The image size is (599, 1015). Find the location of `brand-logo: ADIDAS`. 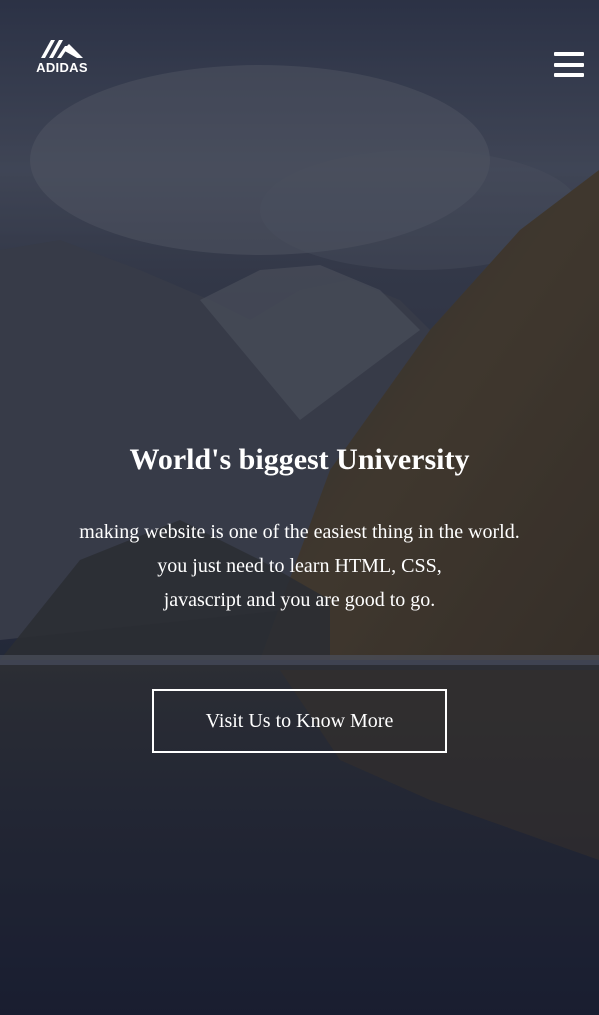

brand-logo: ADIDAS is located at coordinates (62, 59).